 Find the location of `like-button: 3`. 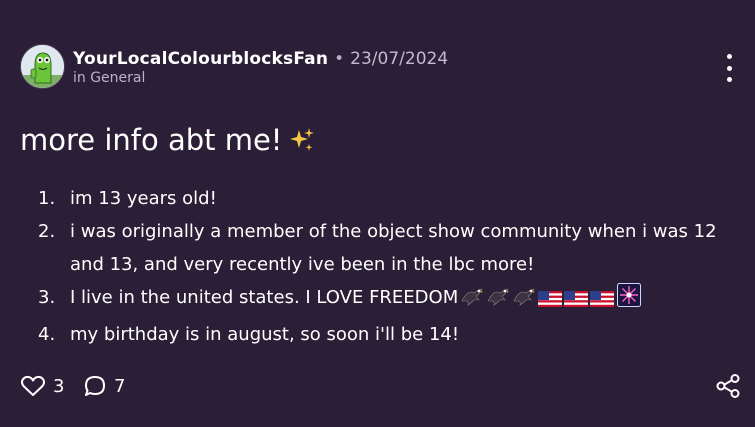

like-button: 3 is located at coordinates (42, 386).